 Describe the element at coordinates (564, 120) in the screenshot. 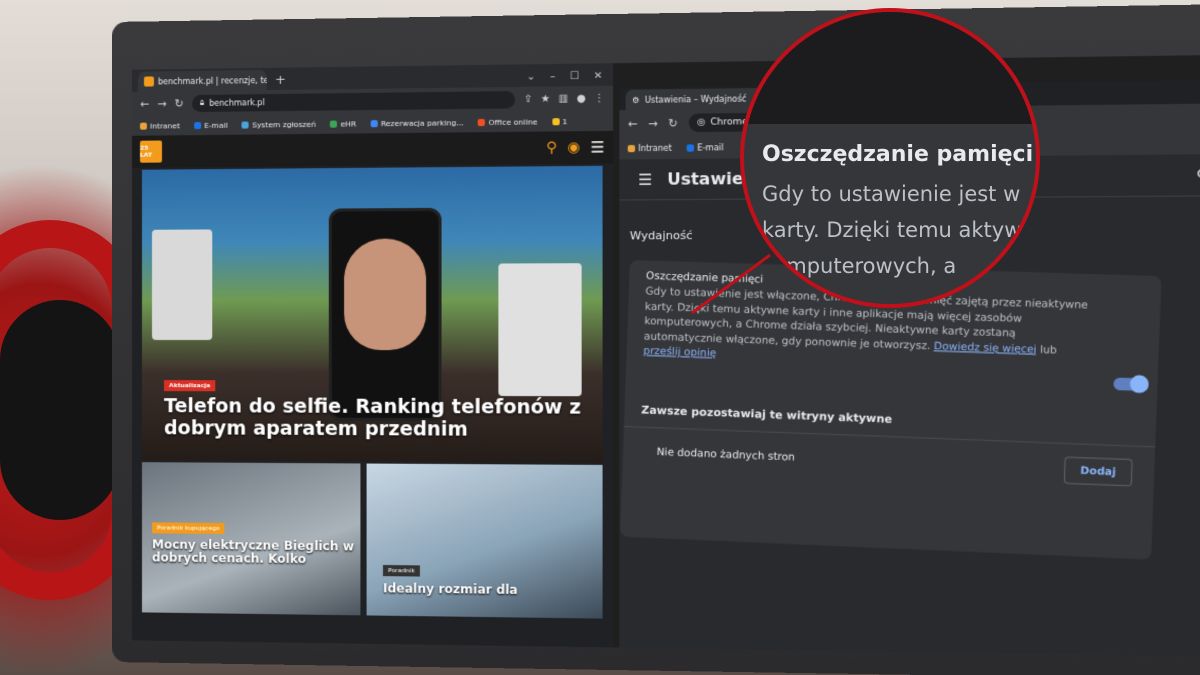

I see `bookmark-label: 1` at that location.